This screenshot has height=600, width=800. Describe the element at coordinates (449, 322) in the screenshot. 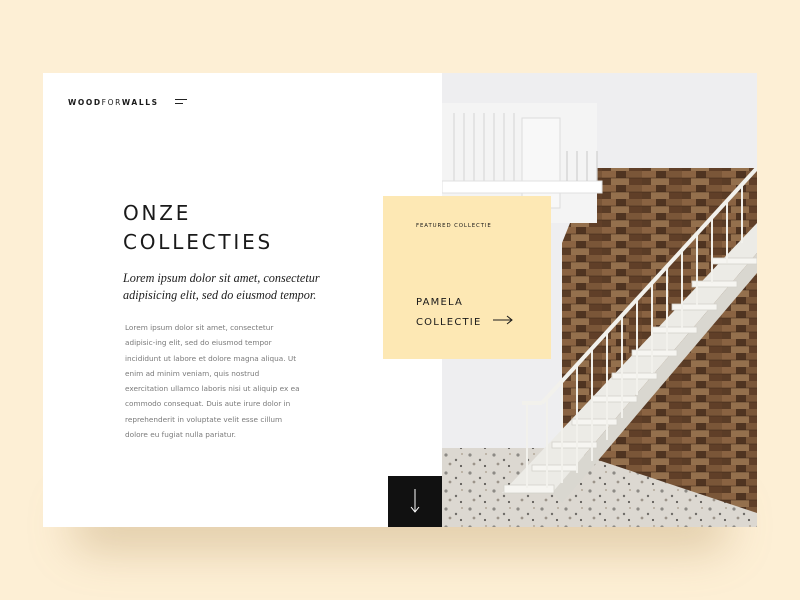

I see `featured-title-line-2: COLLECTIE` at that location.